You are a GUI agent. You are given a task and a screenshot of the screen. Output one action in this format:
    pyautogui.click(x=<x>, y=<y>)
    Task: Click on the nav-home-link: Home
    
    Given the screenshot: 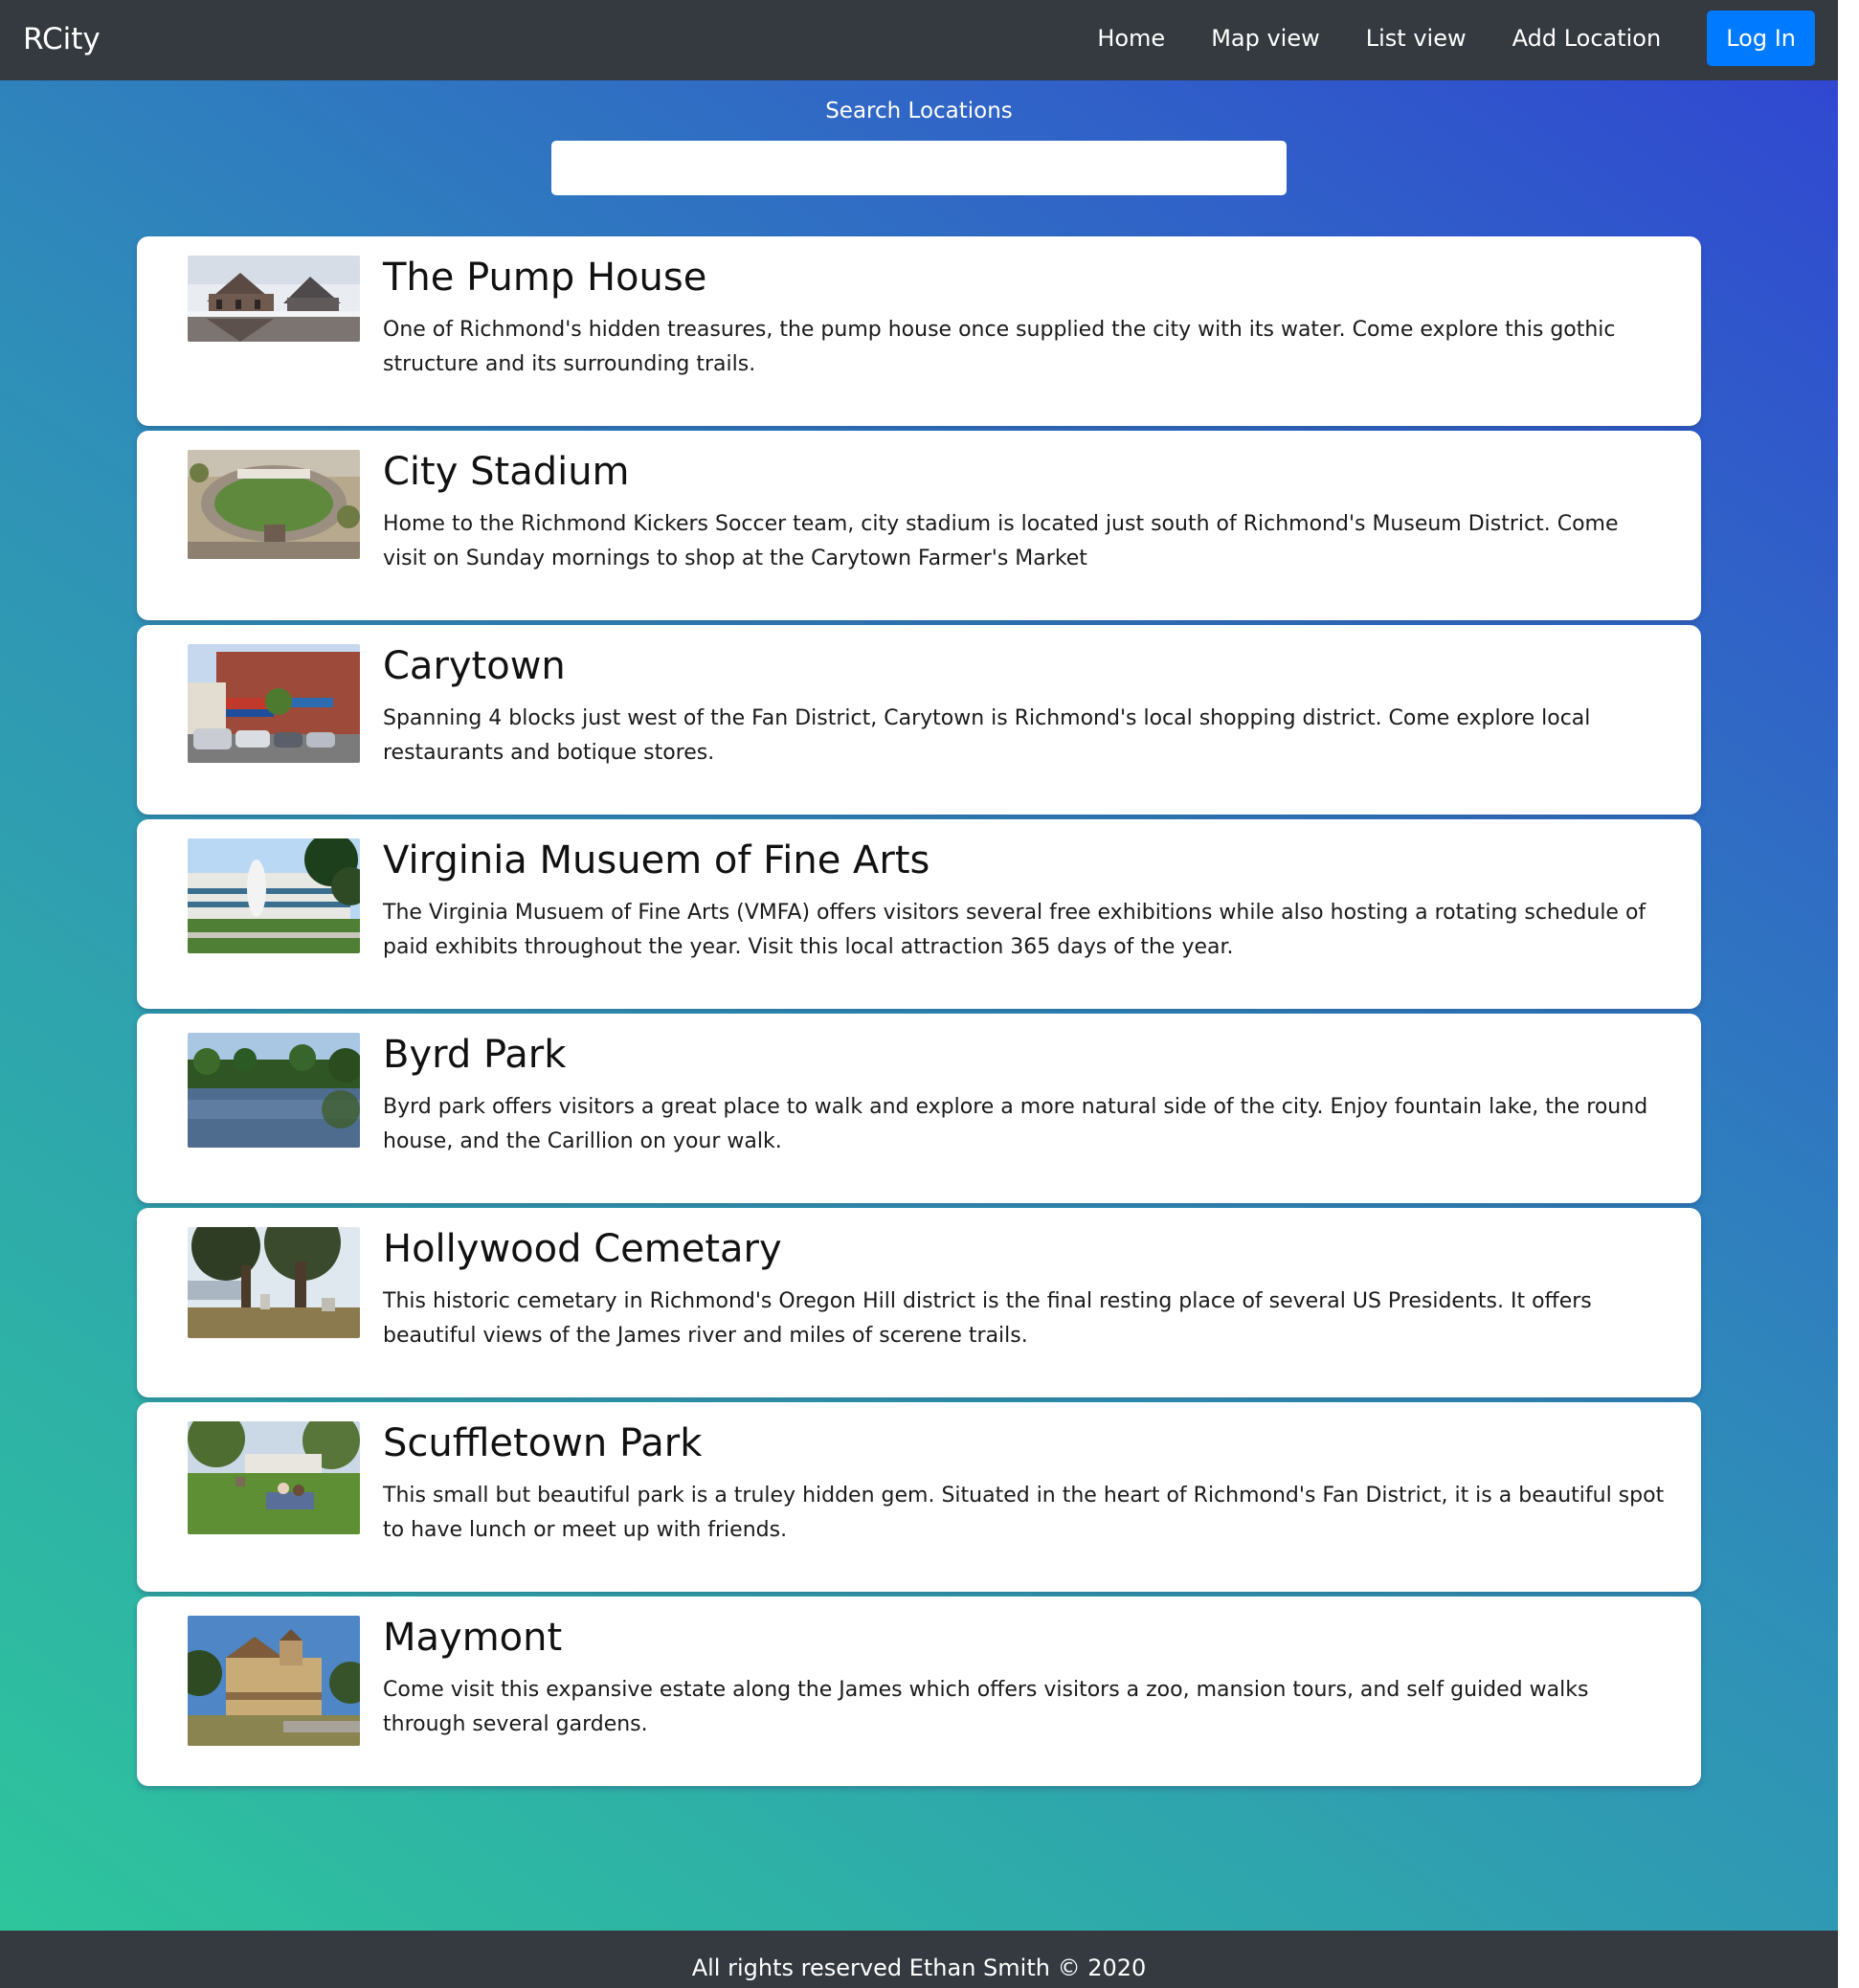 What is the action you would take?
    pyautogui.click(x=1131, y=38)
    